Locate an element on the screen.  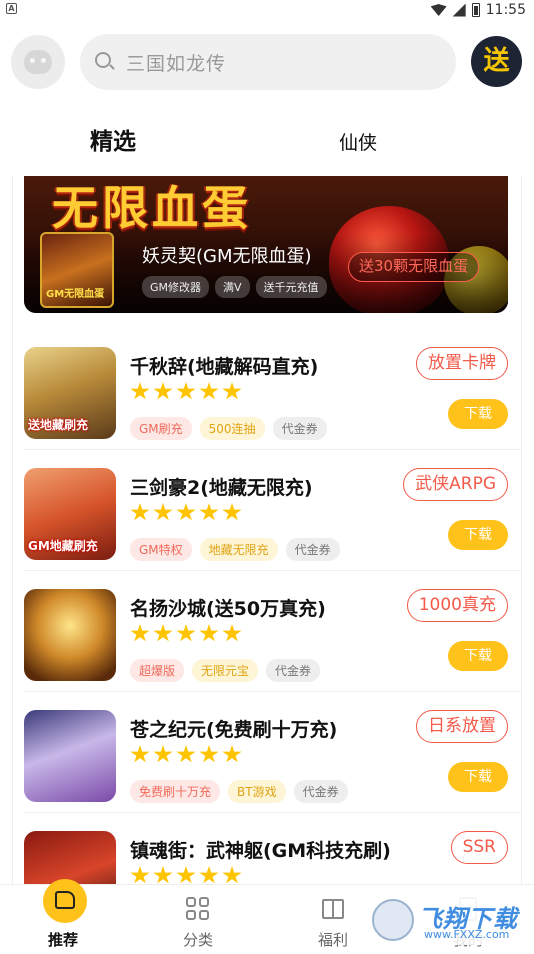
banner-tag: 送千元充值 is located at coordinates (291, 287).